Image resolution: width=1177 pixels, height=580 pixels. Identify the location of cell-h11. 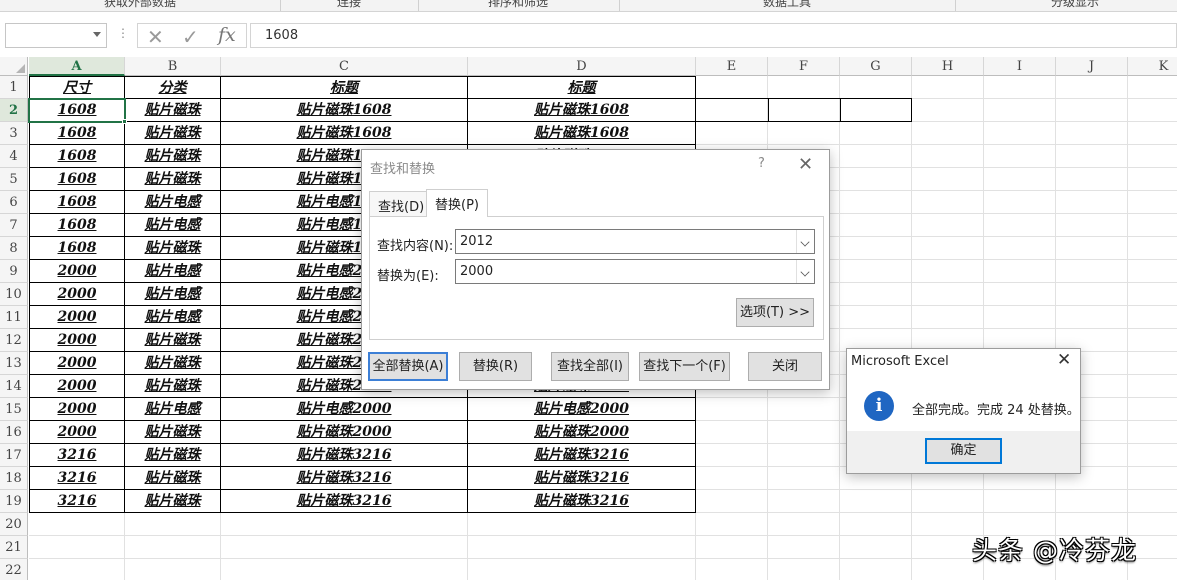
(948, 317).